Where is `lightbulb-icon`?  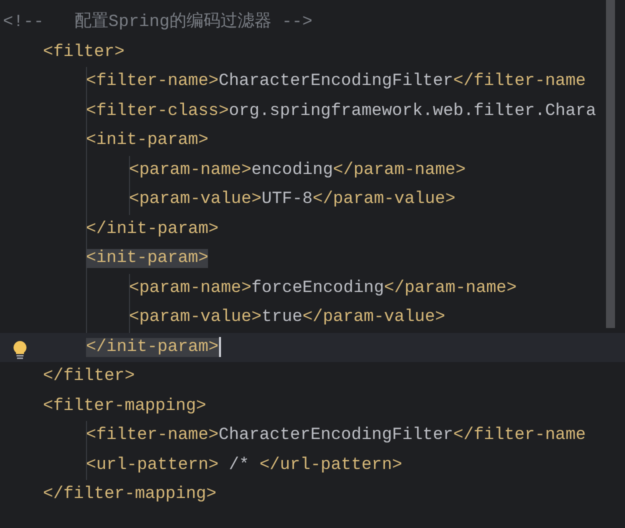
lightbulb-icon is located at coordinates (20, 350).